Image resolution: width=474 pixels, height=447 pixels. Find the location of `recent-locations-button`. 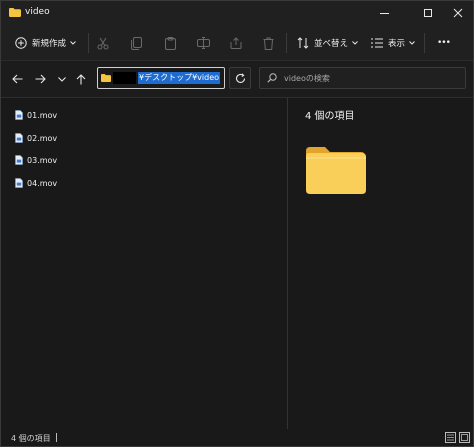

recent-locations-button is located at coordinates (62, 79).